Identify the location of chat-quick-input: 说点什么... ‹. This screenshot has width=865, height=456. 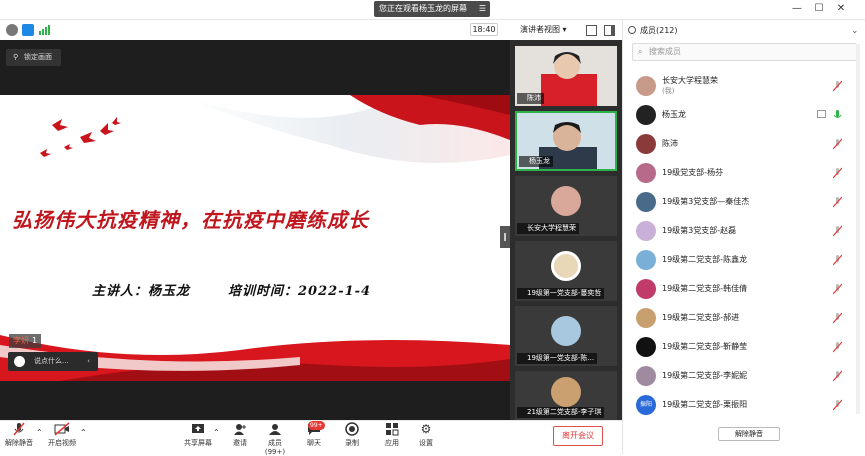
(53, 361).